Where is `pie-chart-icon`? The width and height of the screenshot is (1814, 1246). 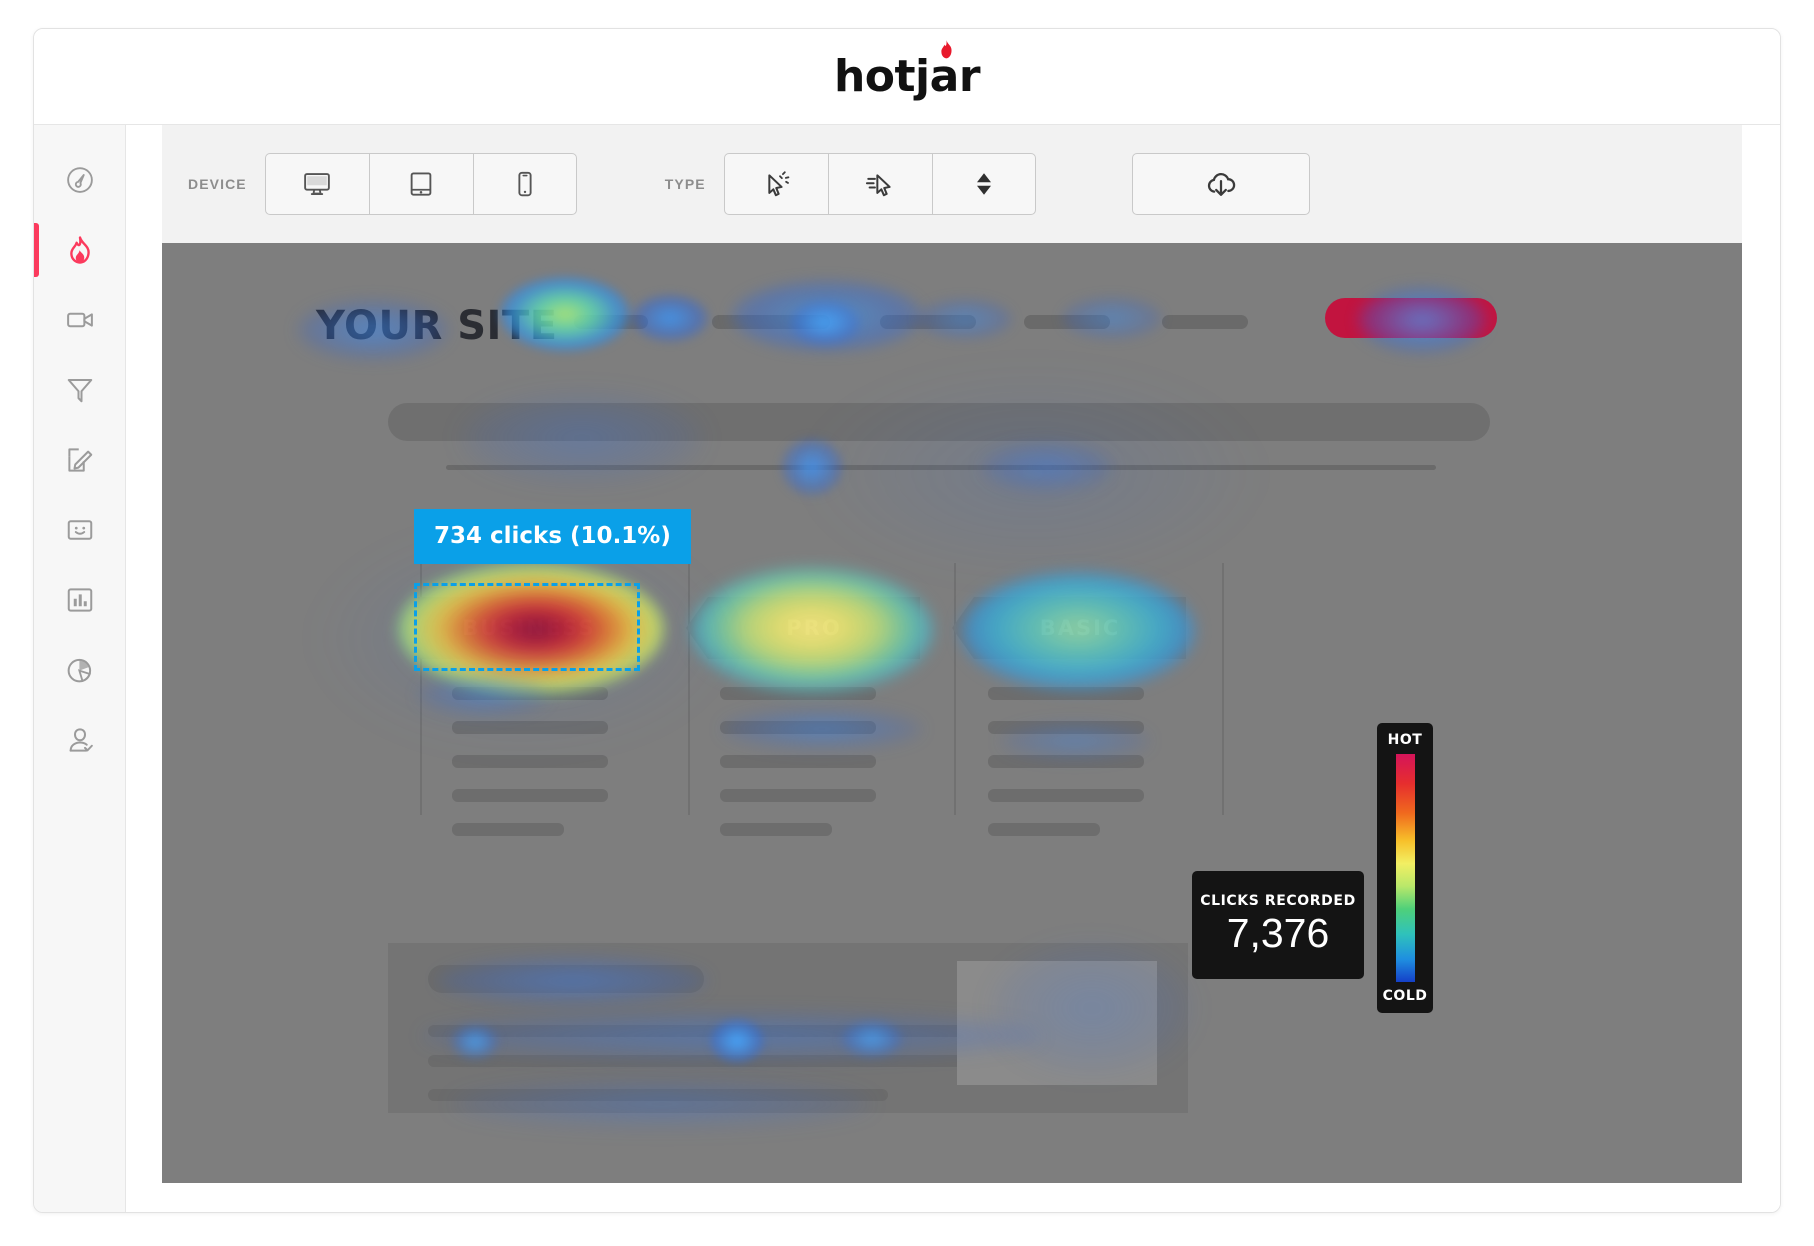
pie-chart-icon is located at coordinates (79, 670).